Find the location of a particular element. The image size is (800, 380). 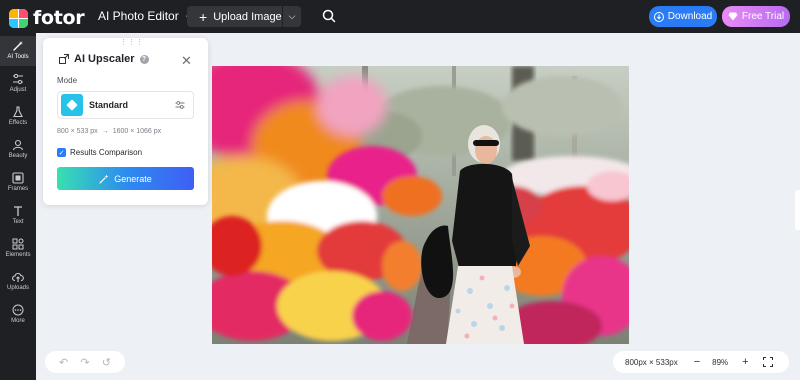

canvas-size: 800px × 533px is located at coordinates (651, 362).